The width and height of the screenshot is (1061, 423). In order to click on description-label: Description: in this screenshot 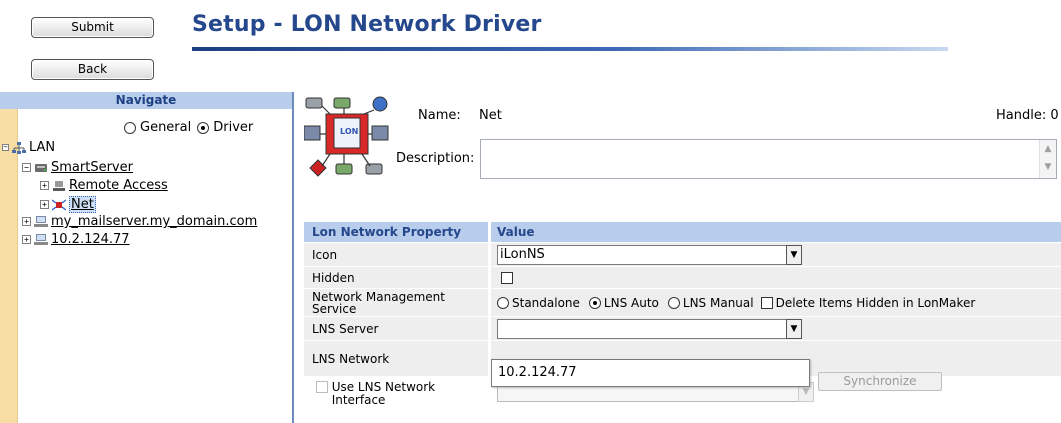, I will do `click(435, 158)`.